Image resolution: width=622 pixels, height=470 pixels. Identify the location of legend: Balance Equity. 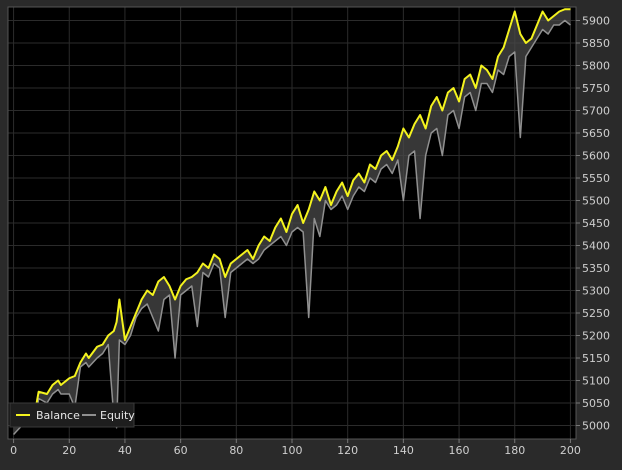
(72, 415).